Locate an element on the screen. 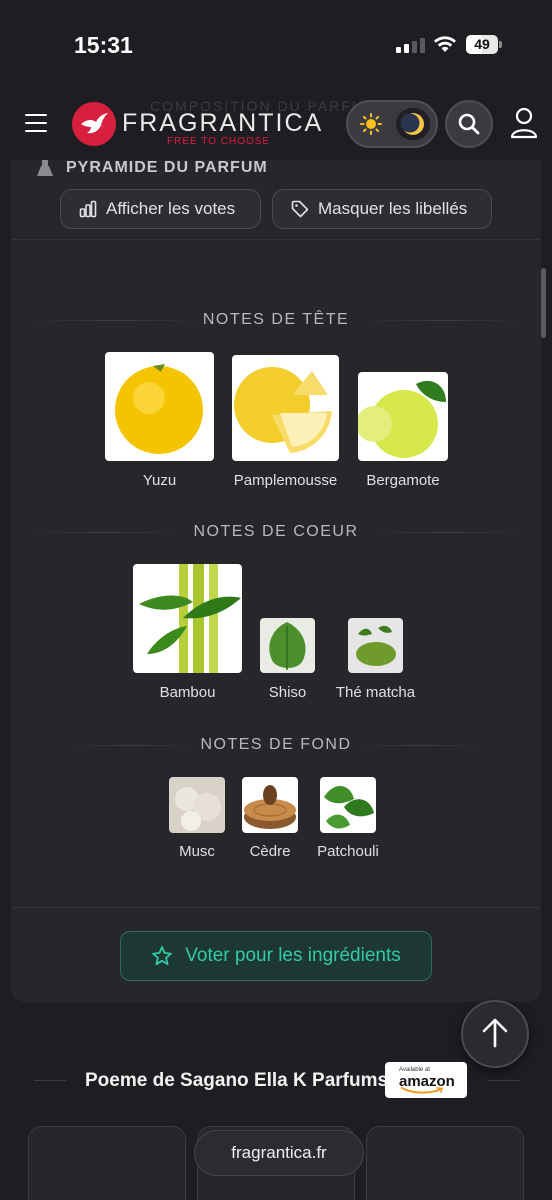 Image resolution: width=552 pixels, height=1200 pixels. grapefruit-image is located at coordinates (285, 408).